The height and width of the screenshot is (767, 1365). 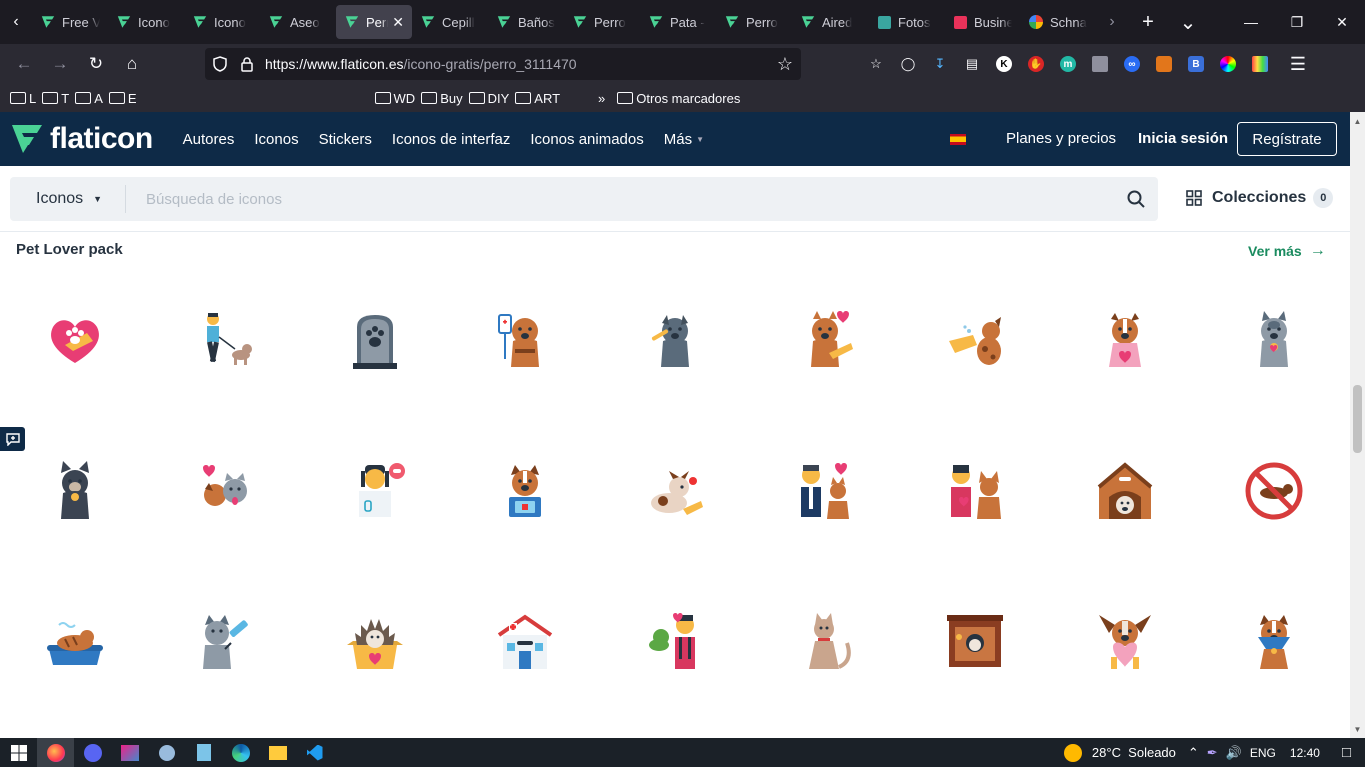 I want to click on reload-button: ↻, so click(x=96, y=64).